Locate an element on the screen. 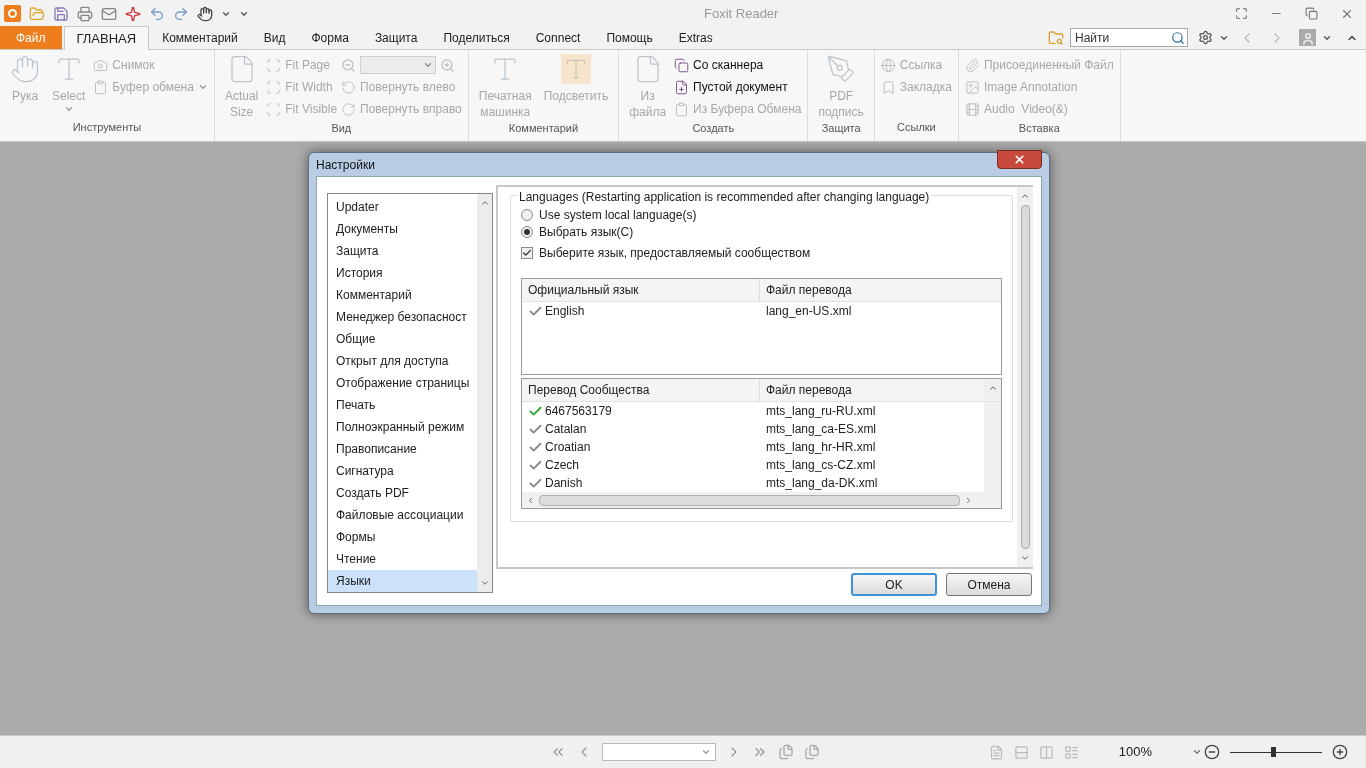  table-cell-text: mts_lang_da-DK.xml is located at coordinates (822, 483).